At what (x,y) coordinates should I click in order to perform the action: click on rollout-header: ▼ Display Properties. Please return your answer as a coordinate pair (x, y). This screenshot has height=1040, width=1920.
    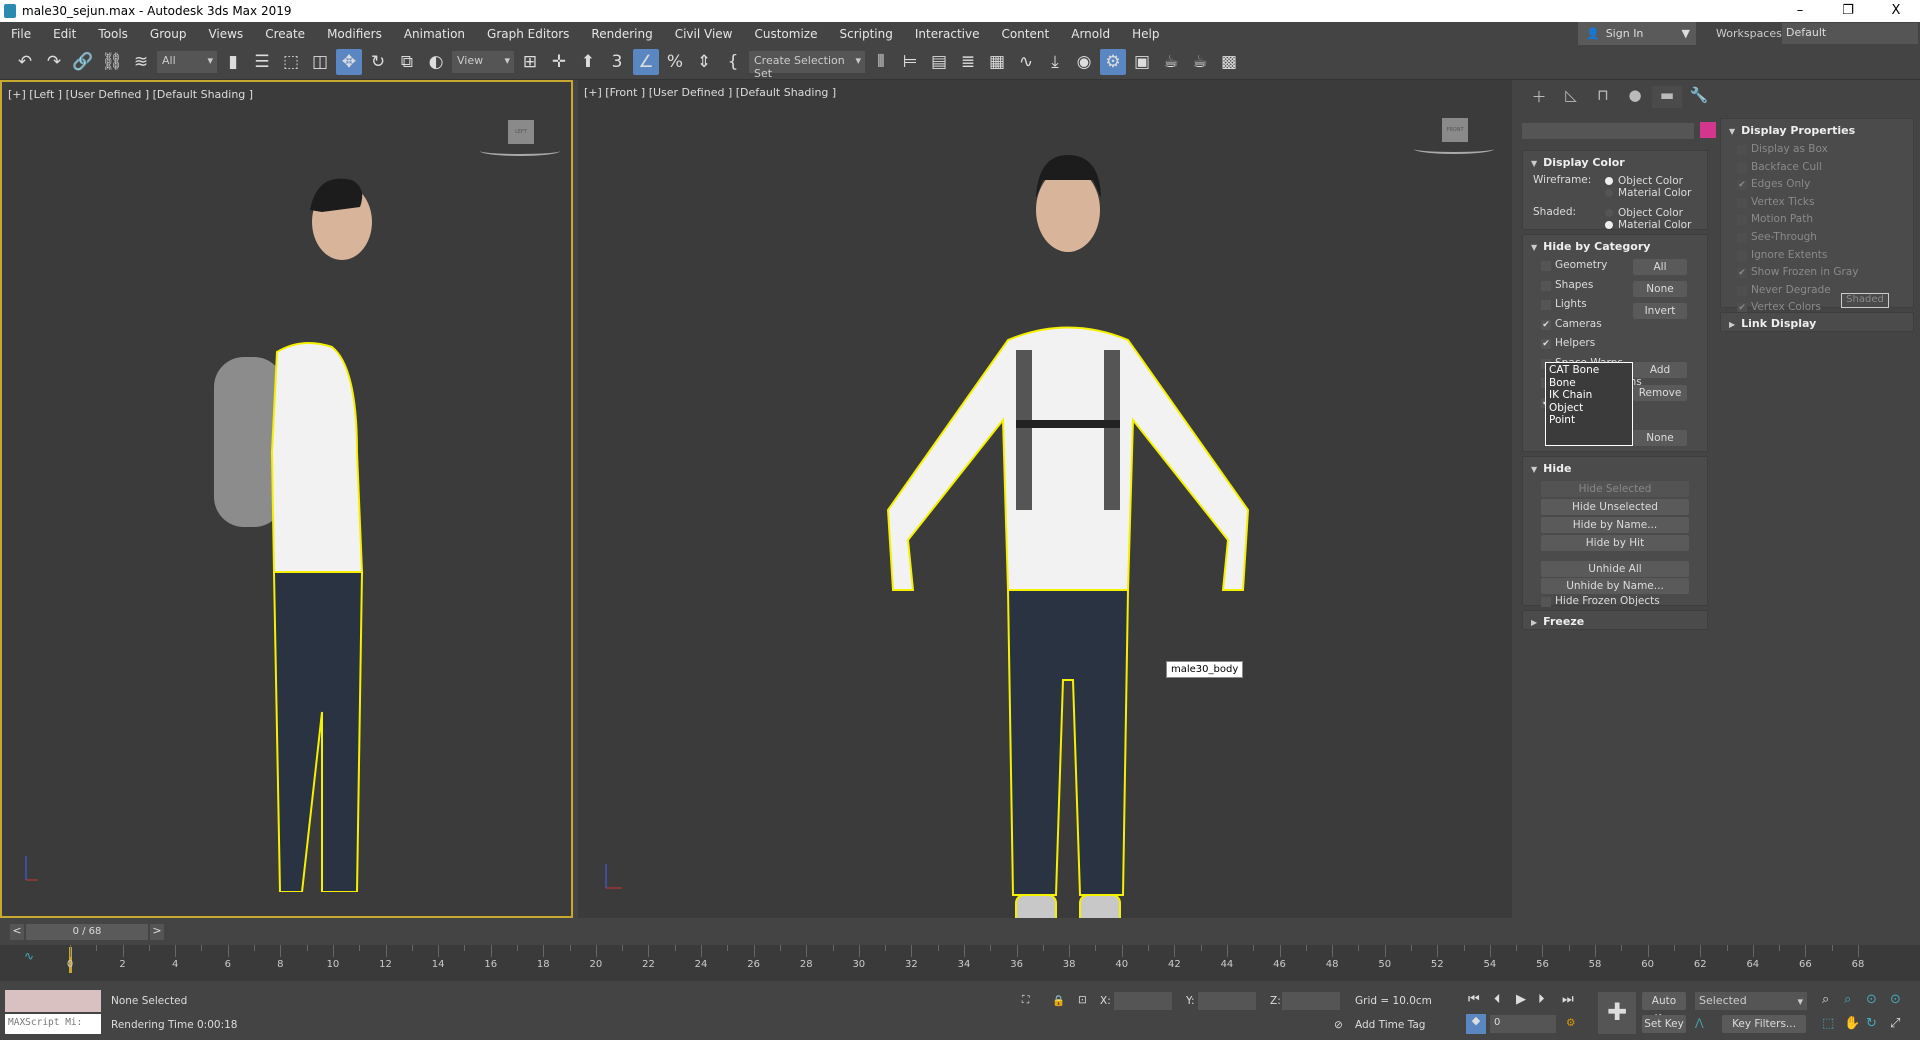
    Looking at the image, I should click on (1792, 130).